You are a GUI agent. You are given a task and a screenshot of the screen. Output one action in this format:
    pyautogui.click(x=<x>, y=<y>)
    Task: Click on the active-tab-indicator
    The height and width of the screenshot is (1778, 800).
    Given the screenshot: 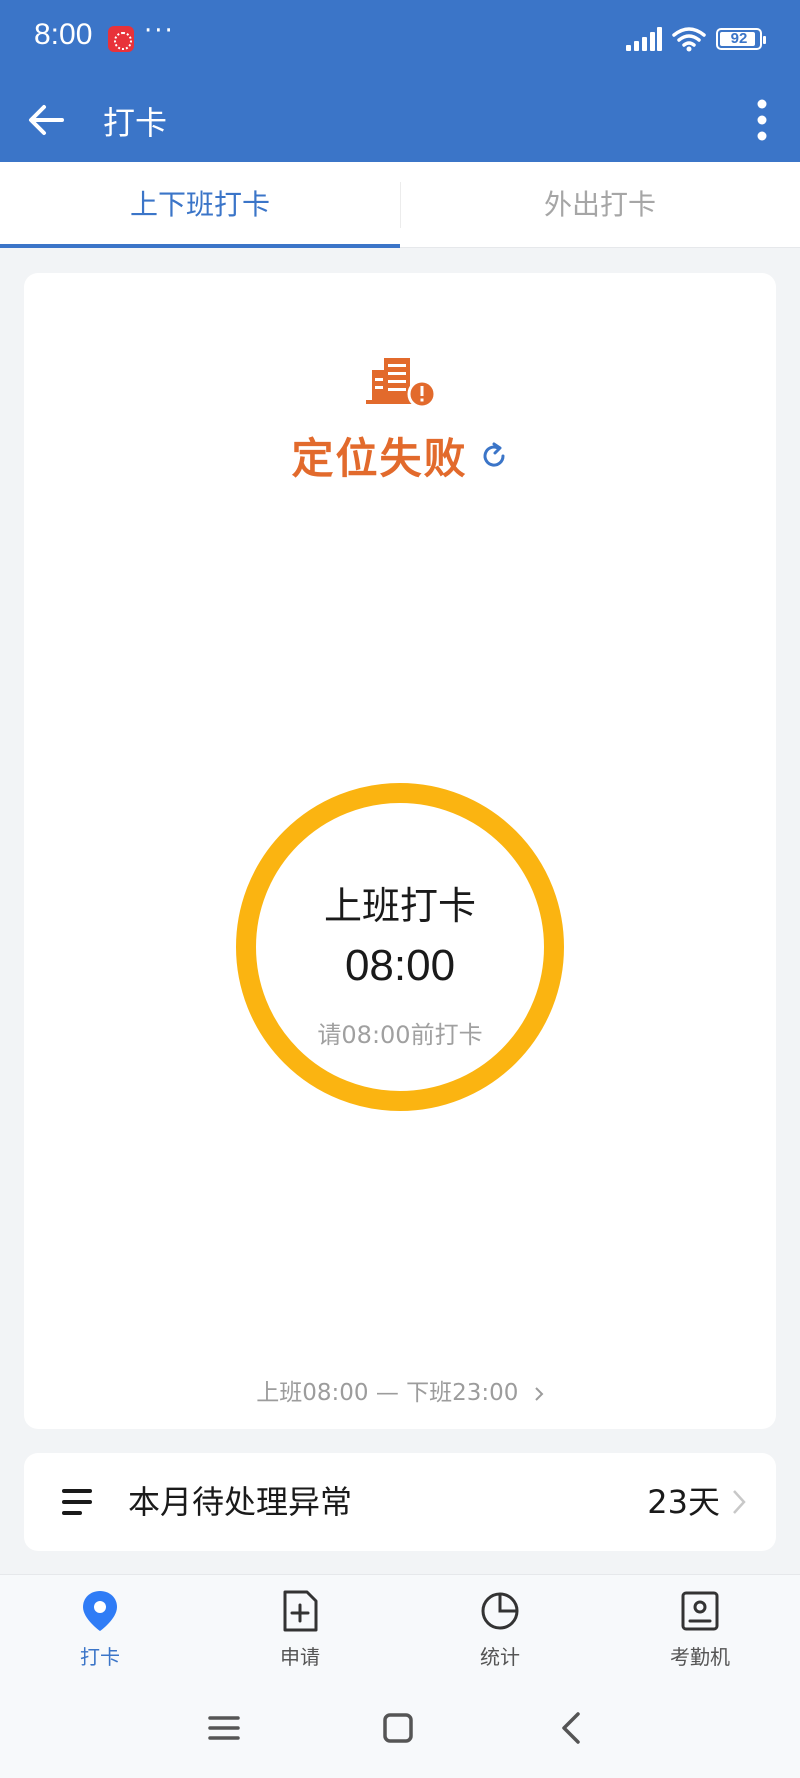 What is the action you would take?
    pyautogui.click(x=200, y=246)
    